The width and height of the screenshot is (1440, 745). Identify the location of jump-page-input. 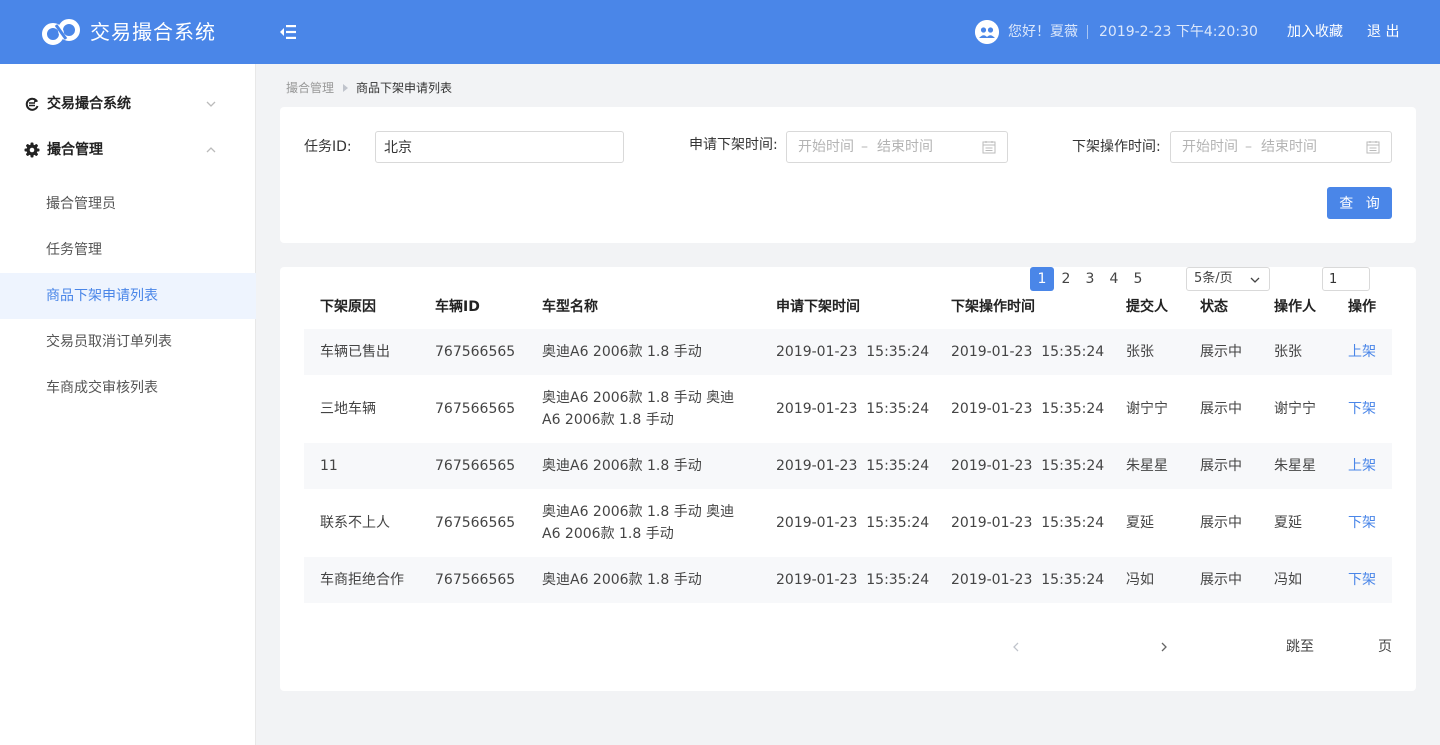
(1346, 279).